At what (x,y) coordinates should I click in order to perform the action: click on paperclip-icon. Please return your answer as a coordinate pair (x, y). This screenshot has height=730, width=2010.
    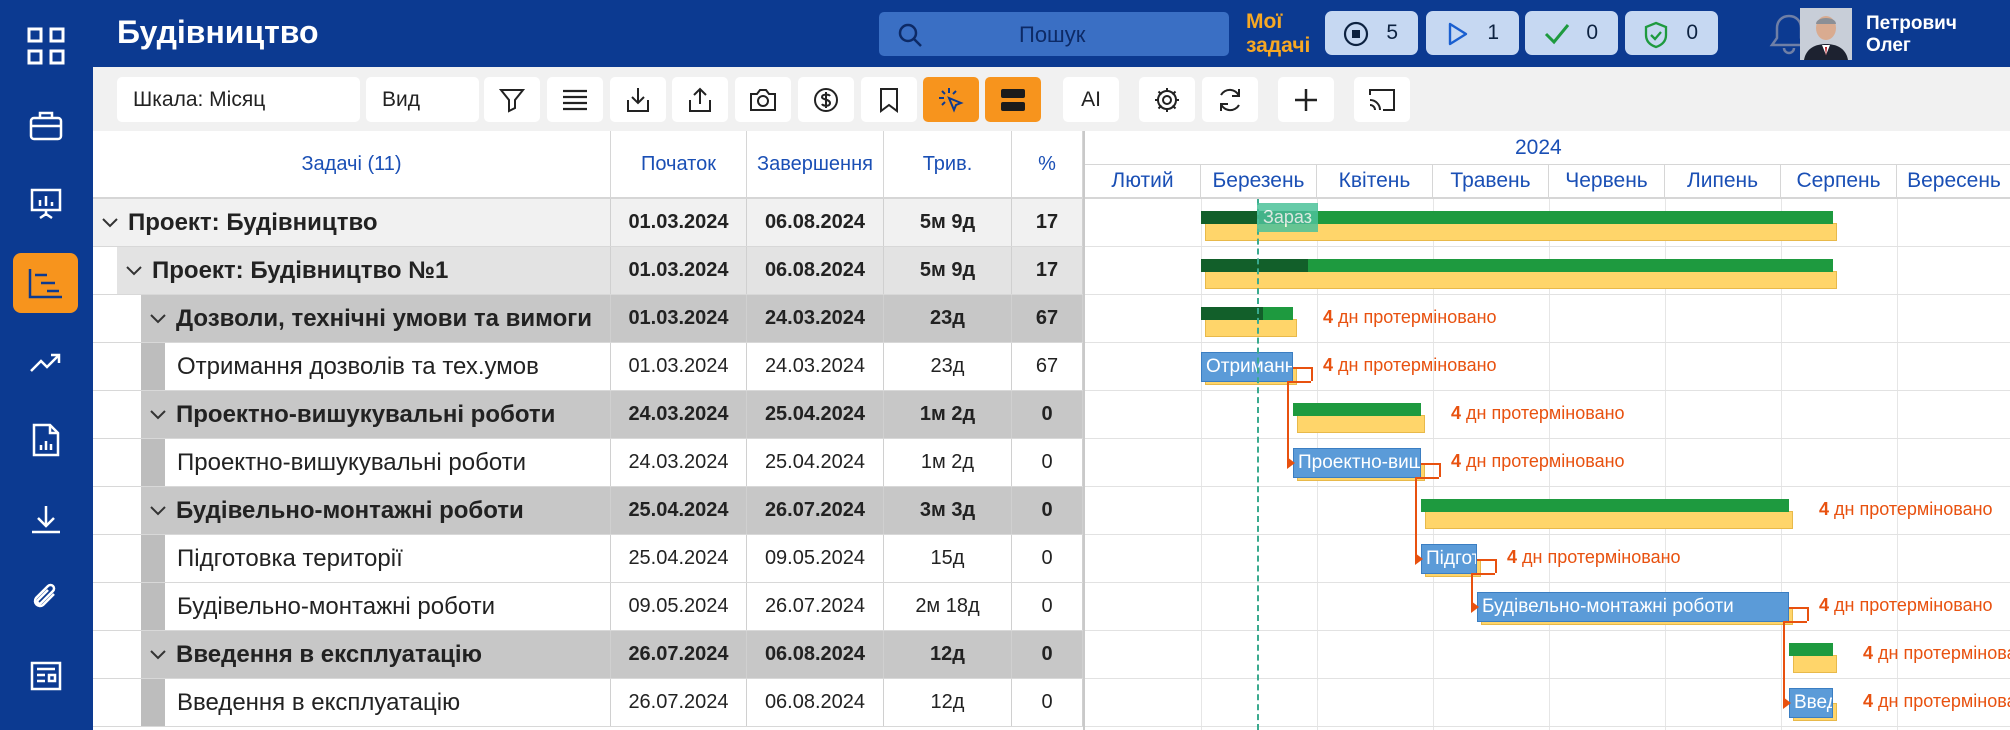
    Looking at the image, I should click on (45, 598).